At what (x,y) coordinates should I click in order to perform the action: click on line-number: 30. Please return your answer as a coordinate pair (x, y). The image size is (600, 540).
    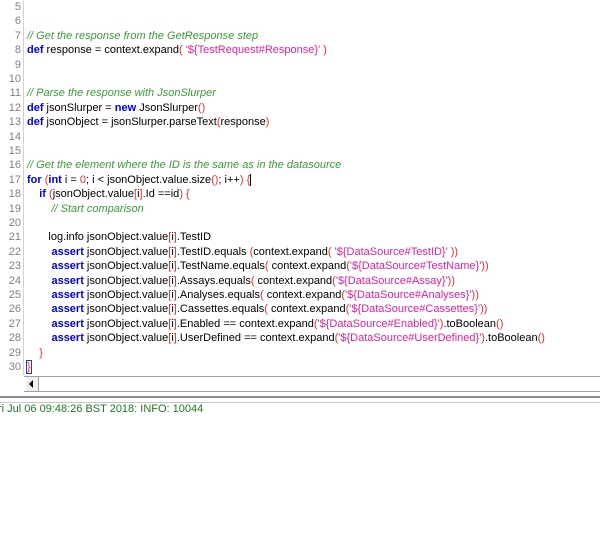
    Looking at the image, I should click on (14, 367).